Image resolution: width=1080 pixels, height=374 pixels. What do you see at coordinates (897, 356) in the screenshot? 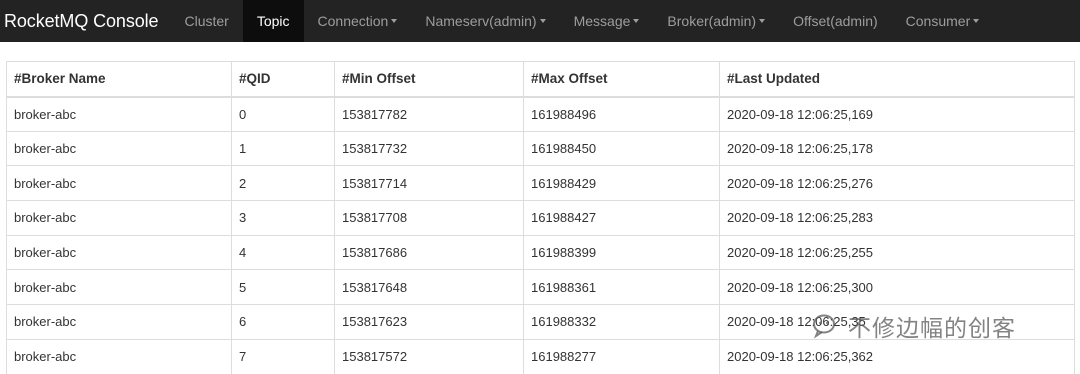
I see `cell-last-updated: 2020-09-18 12:06:25,362` at bounding box center [897, 356].